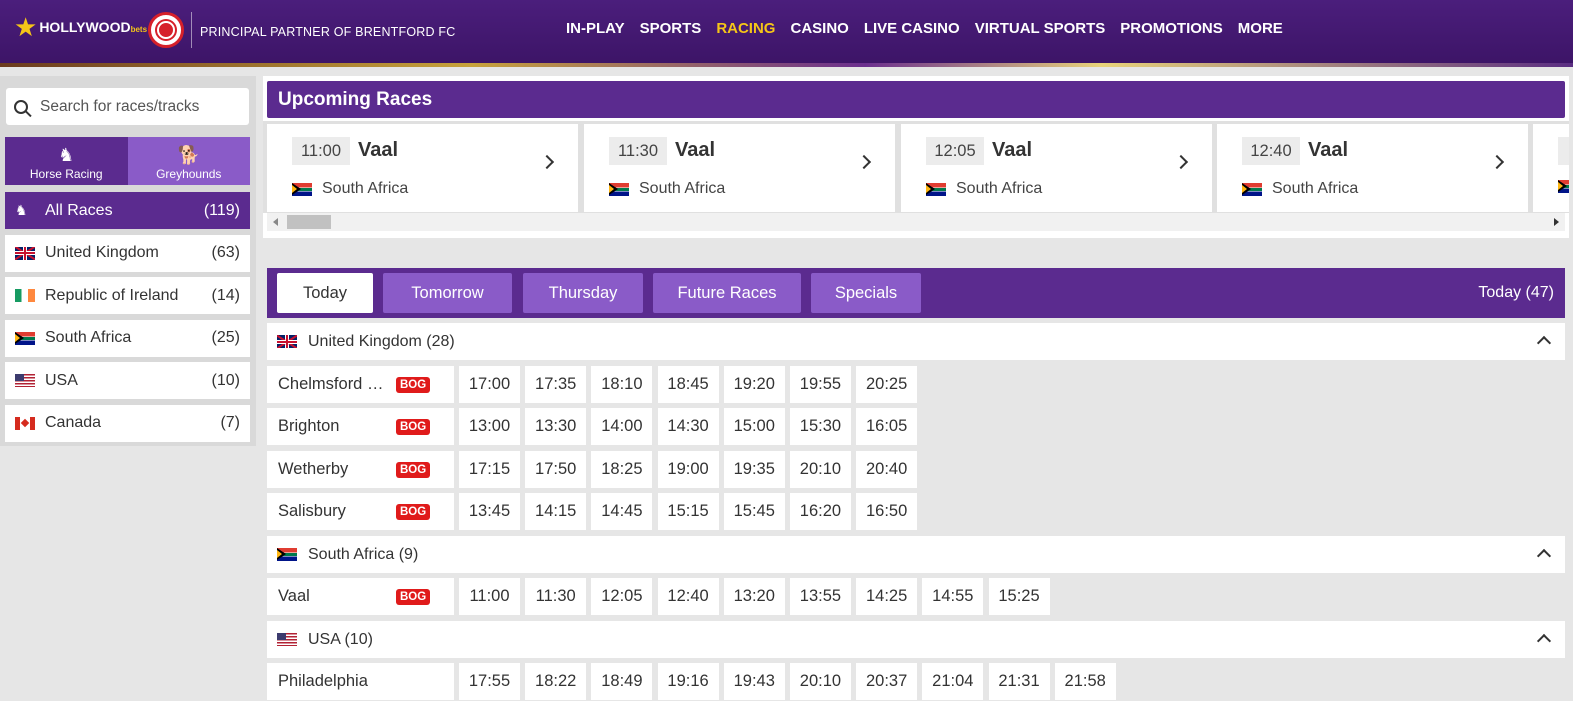  Describe the element at coordinates (916, 341) in the screenshot. I see `section-header-uk: United Kingdom (28)` at that location.